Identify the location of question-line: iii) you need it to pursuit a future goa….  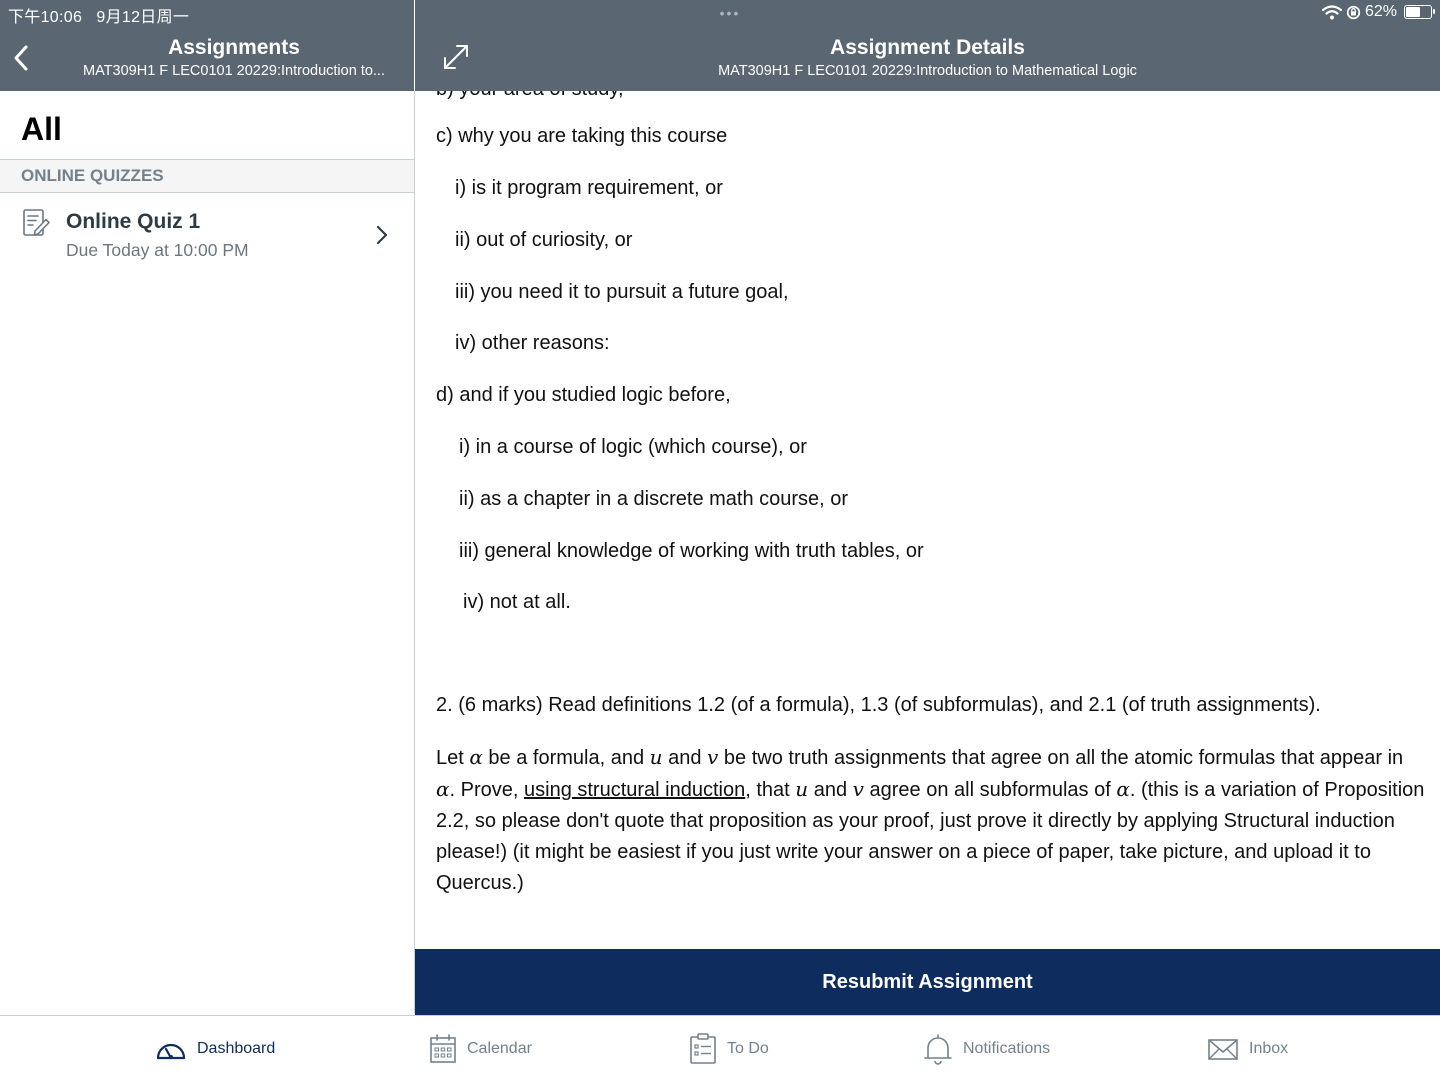
(622, 292).